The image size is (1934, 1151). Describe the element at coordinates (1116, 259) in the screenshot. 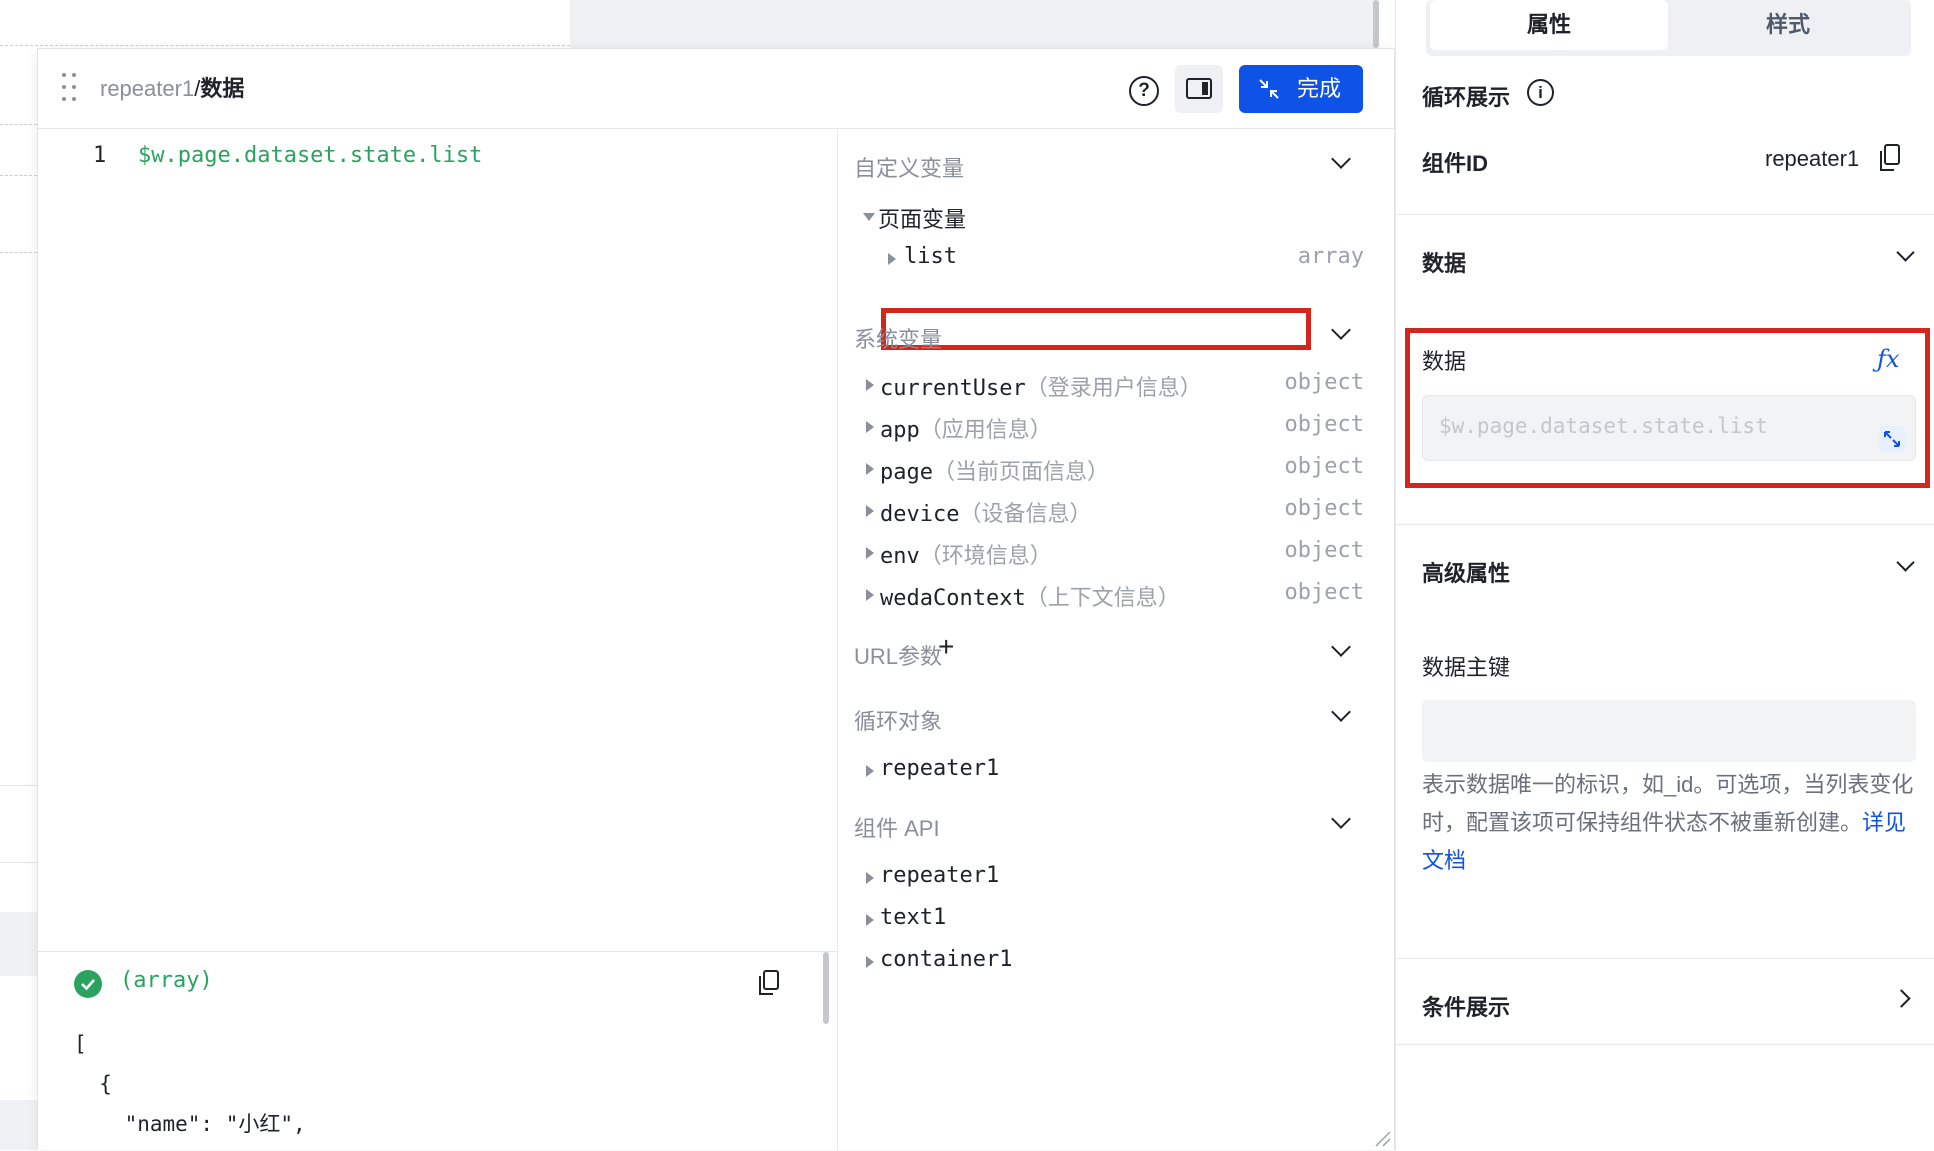

I see `tree-item-list: list array` at that location.